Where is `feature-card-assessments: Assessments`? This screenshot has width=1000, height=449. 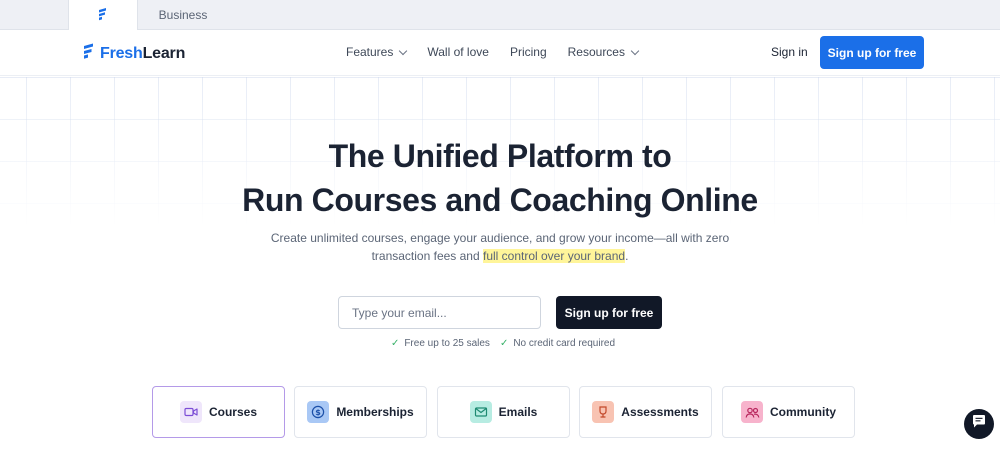 feature-card-assessments: Assessments is located at coordinates (645, 412).